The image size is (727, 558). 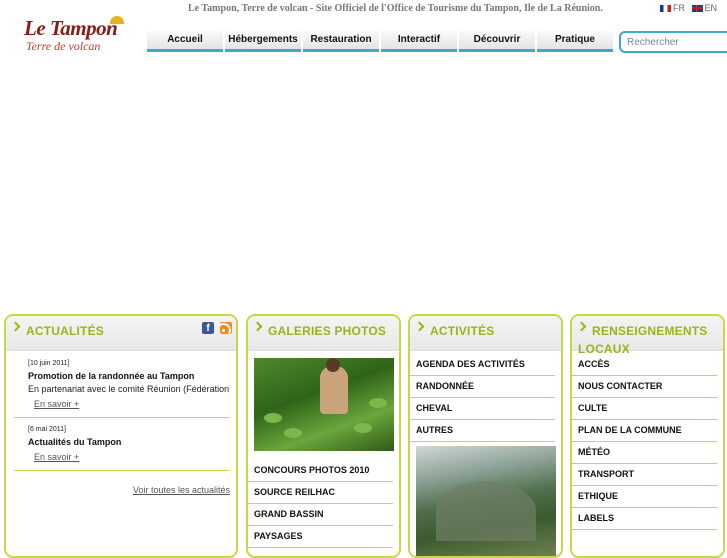 What do you see at coordinates (644, 431) in the screenshot?
I see `info-link-plan: PLAN DE LA COMMUNE` at bounding box center [644, 431].